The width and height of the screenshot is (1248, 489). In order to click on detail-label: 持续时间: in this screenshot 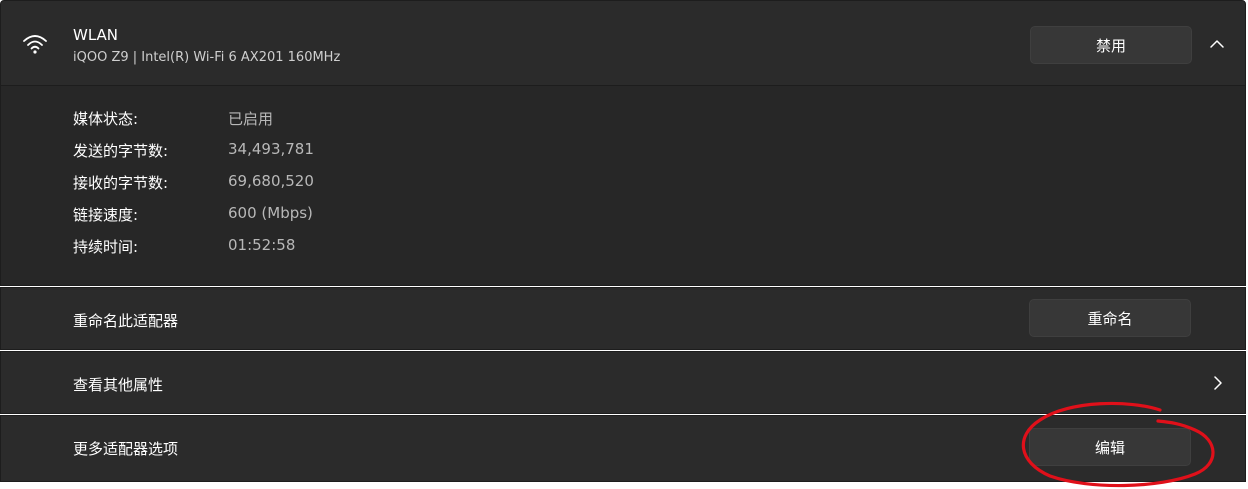, I will do `click(106, 247)`.